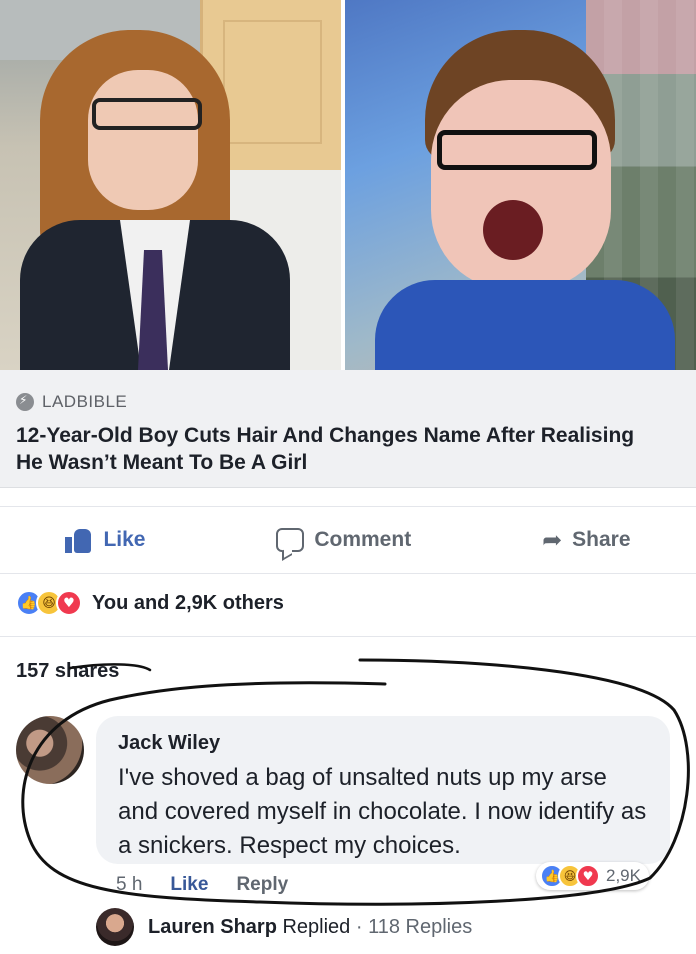  Describe the element at coordinates (348, 636) in the screenshot. I see `divider` at that location.